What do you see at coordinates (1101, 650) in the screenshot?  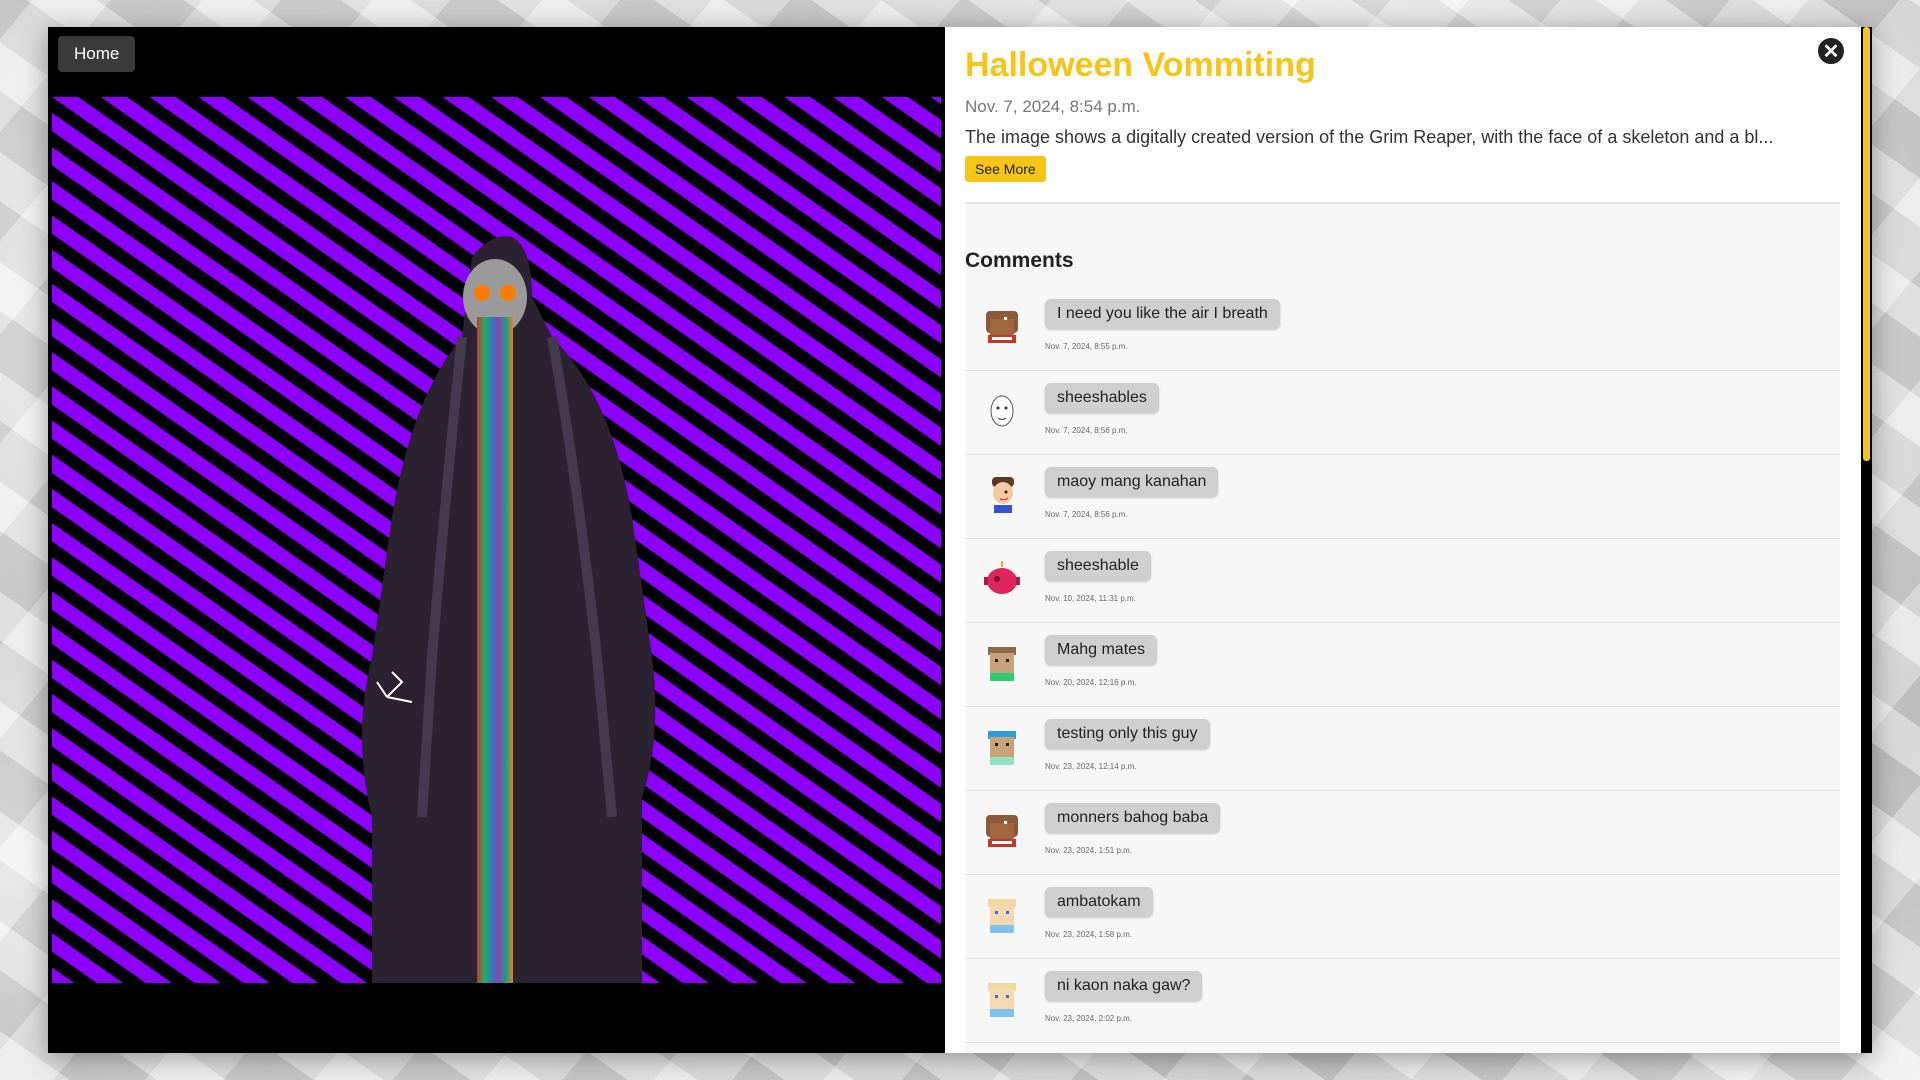 I see `comment-text: Mahg mates` at bounding box center [1101, 650].